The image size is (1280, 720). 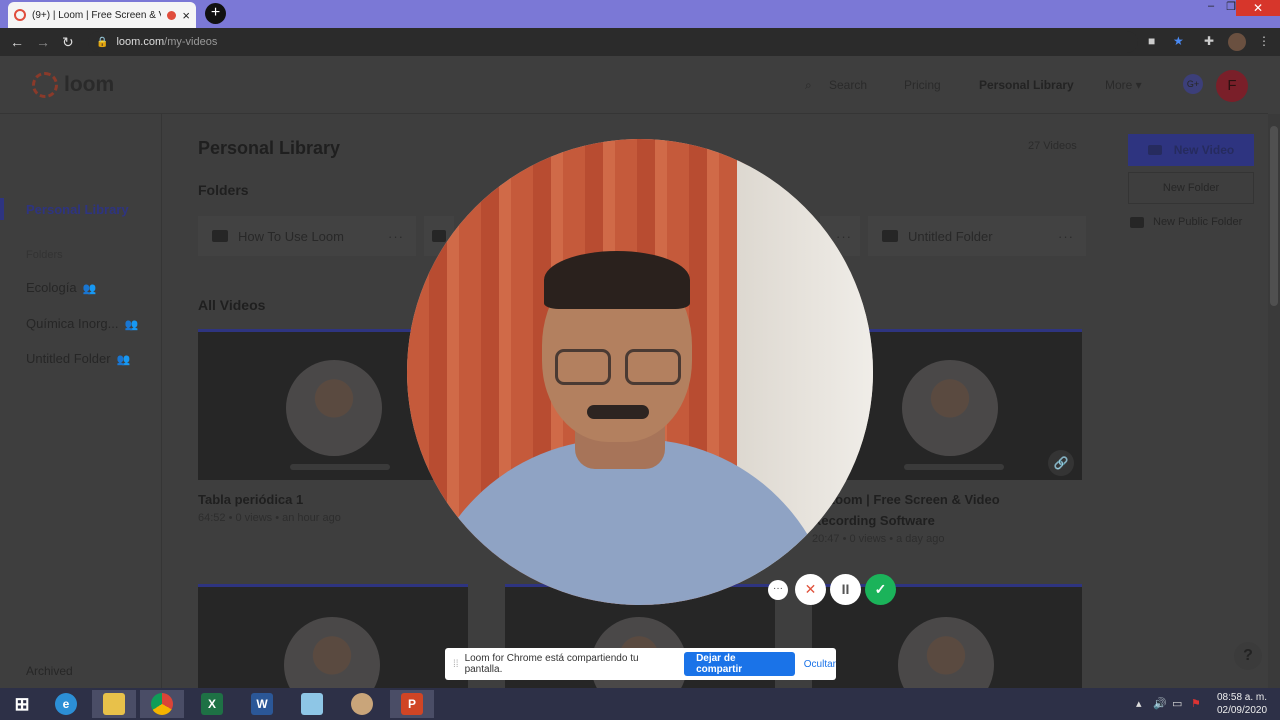 I want to click on recorder-pause-button: II, so click(x=845, y=589).